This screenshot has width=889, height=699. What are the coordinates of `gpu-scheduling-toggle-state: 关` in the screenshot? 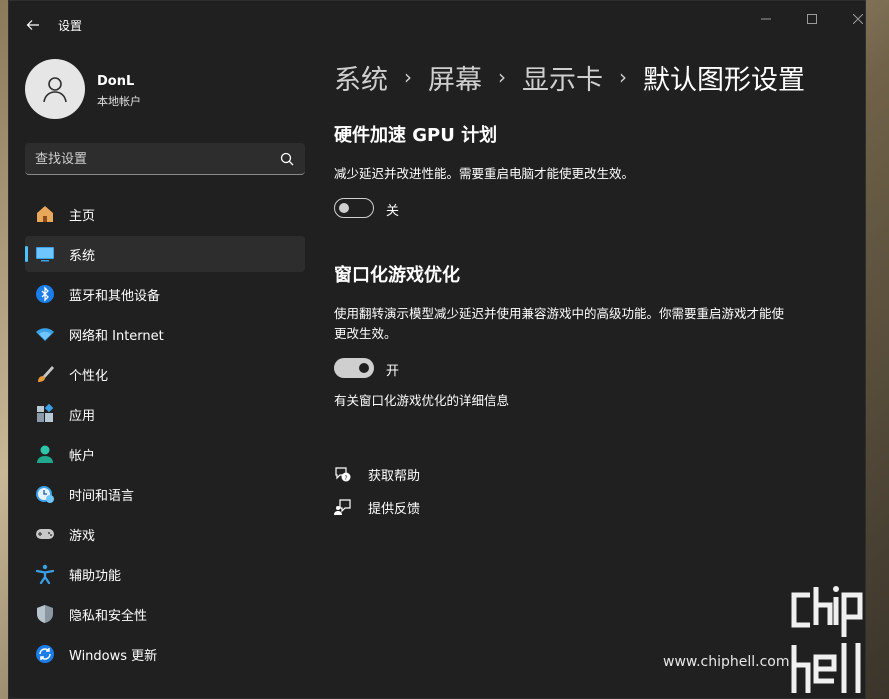 It's located at (393, 211).